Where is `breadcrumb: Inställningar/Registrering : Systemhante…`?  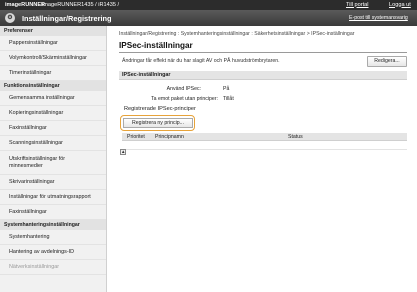
breadcrumb: Inställningar/Registrering : Systemhante… is located at coordinates (237, 34).